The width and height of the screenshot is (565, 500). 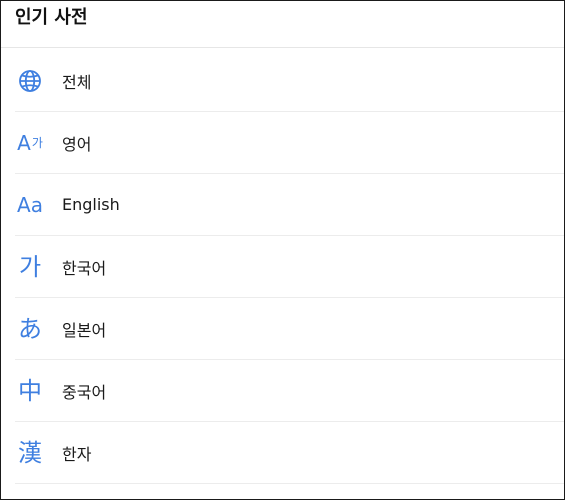 What do you see at coordinates (289, 267) in the screenshot?
I see `list-item-korean: 가 한국어` at bounding box center [289, 267].